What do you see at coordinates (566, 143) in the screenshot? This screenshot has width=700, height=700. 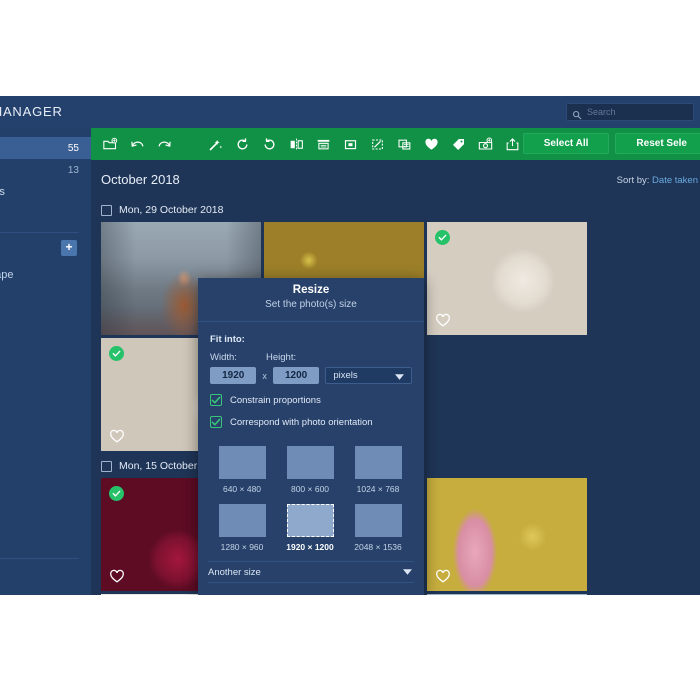 I see `select-all-button: Select All` at bounding box center [566, 143].